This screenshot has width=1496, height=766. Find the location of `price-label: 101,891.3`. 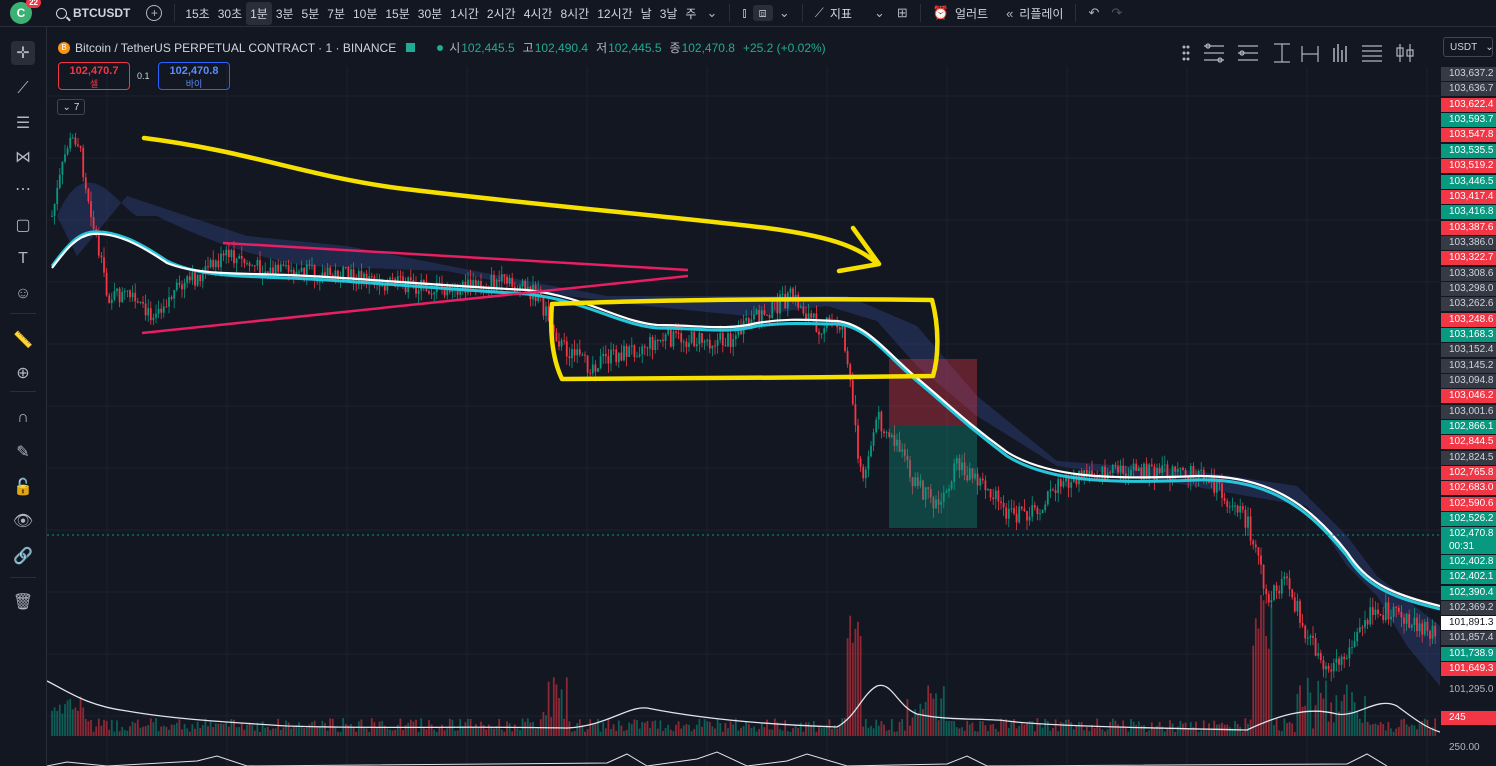

price-label: 101,891.3 is located at coordinates (1468, 623).